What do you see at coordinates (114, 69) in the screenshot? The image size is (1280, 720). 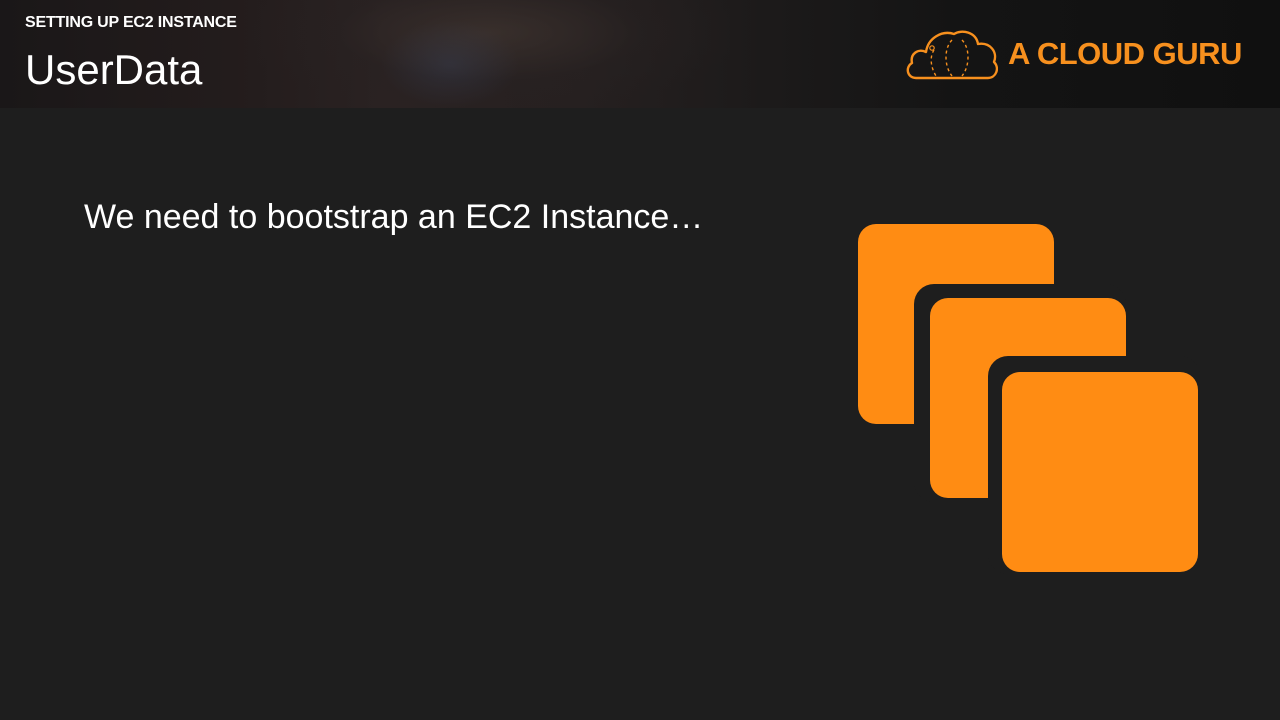 I see `slide-title: UserData` at bounding box center [114, 69].